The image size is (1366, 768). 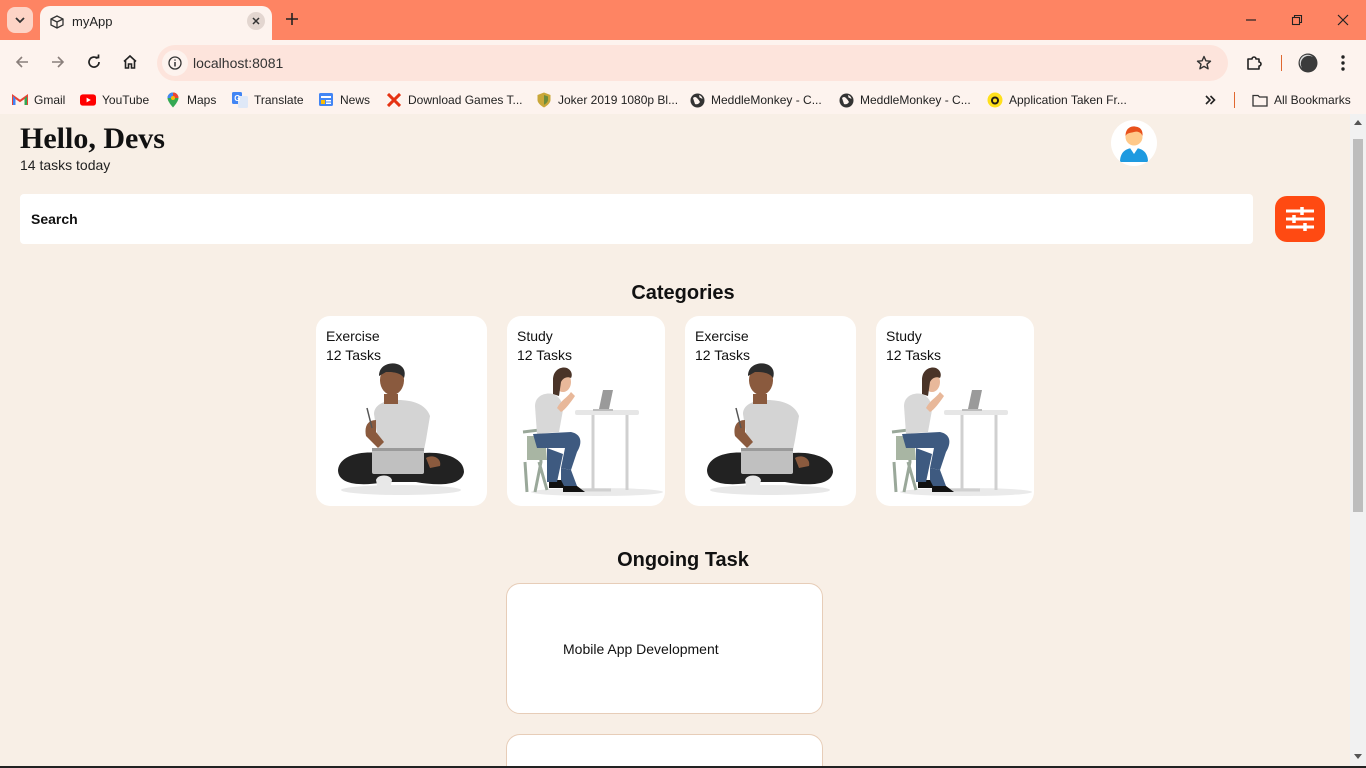 I want to click on bookmark-label: Gmail, so click(x=50, y=100).